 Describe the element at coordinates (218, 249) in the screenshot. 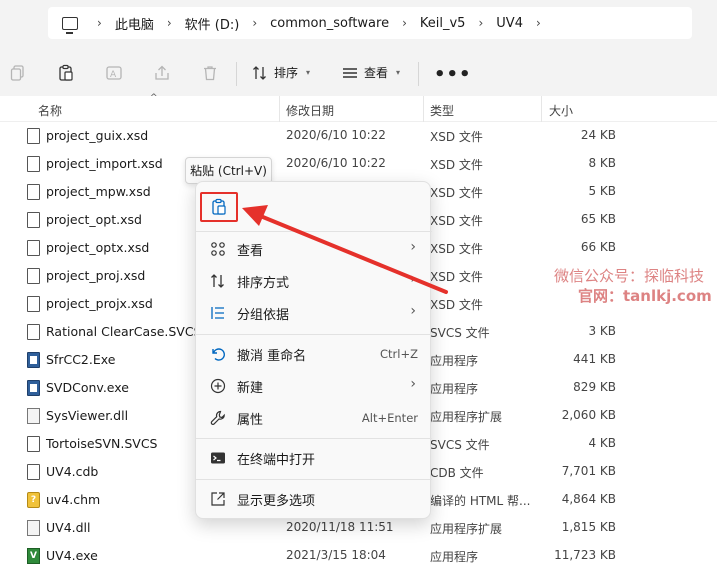

I see `grid-icon` at that location.